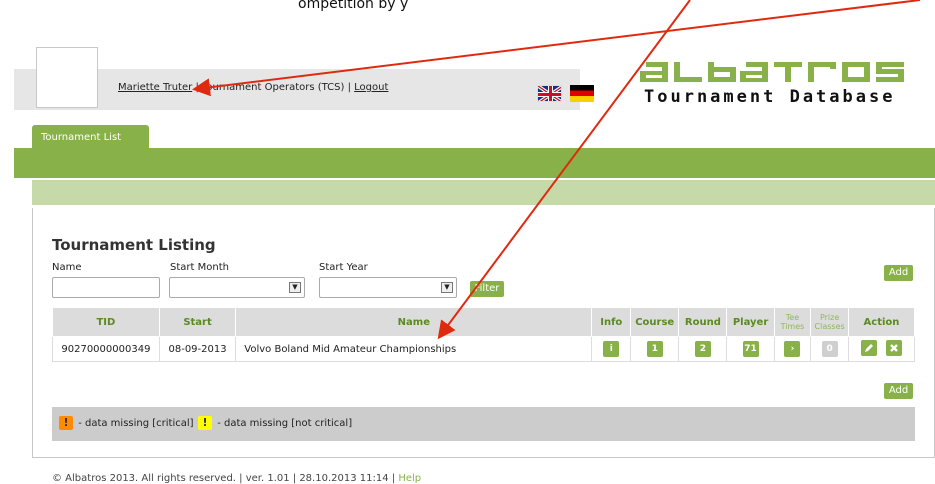  Describe the element at coordinates (197, 349) in the screenshot. I see `cell-start: 08-09-2013` at that location.